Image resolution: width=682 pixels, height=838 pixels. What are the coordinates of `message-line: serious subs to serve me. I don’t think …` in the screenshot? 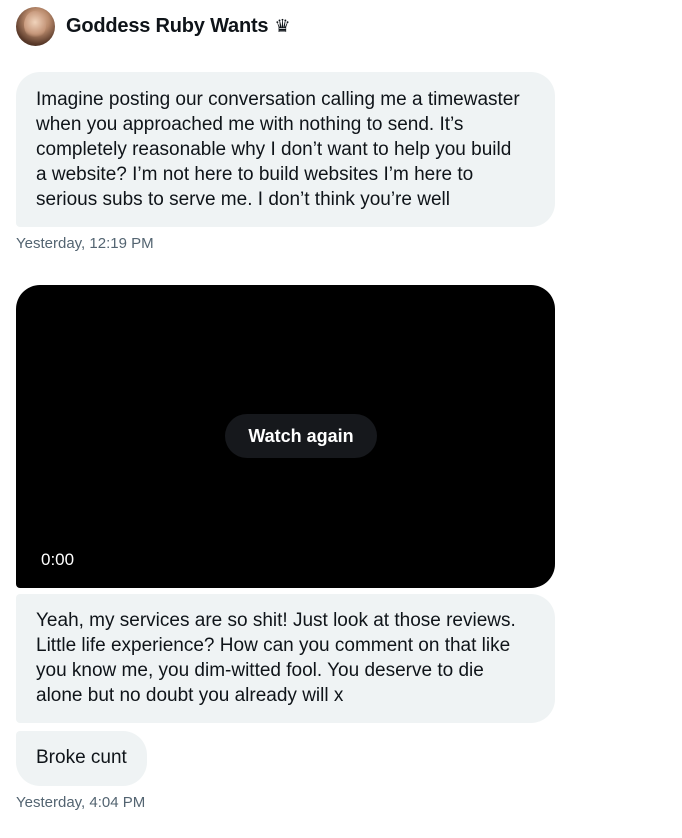 It's located at (243, 199).